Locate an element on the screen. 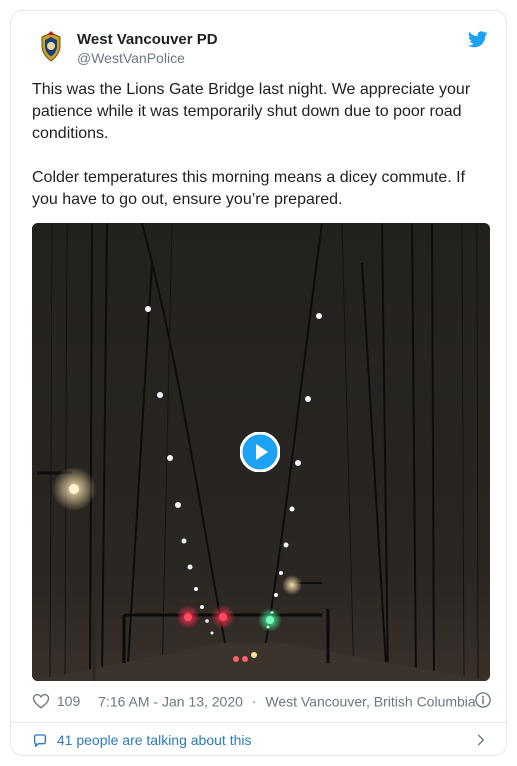 The image size is (517, 766). chevron-right-icon is located at coordinates (481, 740).